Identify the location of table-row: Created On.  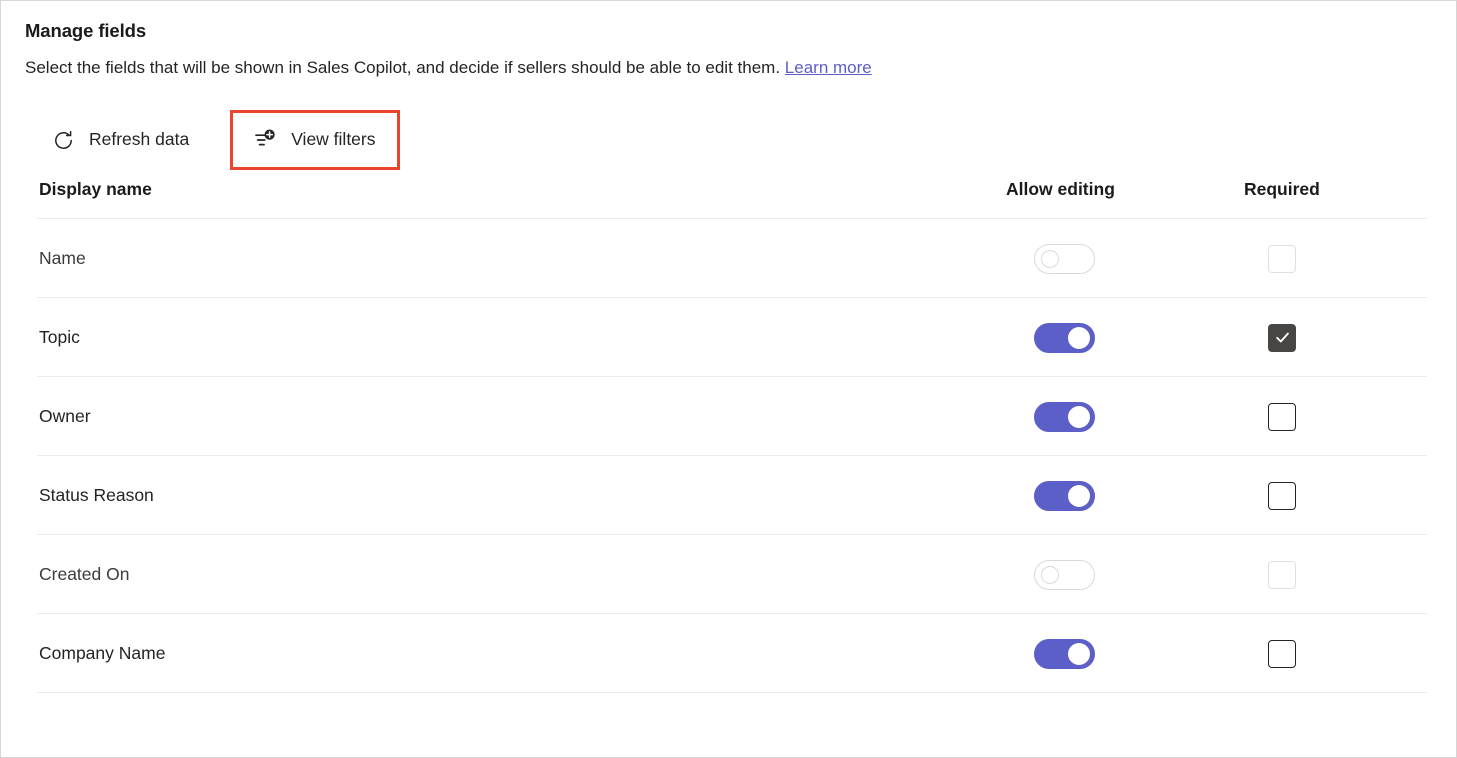
(732, 574).